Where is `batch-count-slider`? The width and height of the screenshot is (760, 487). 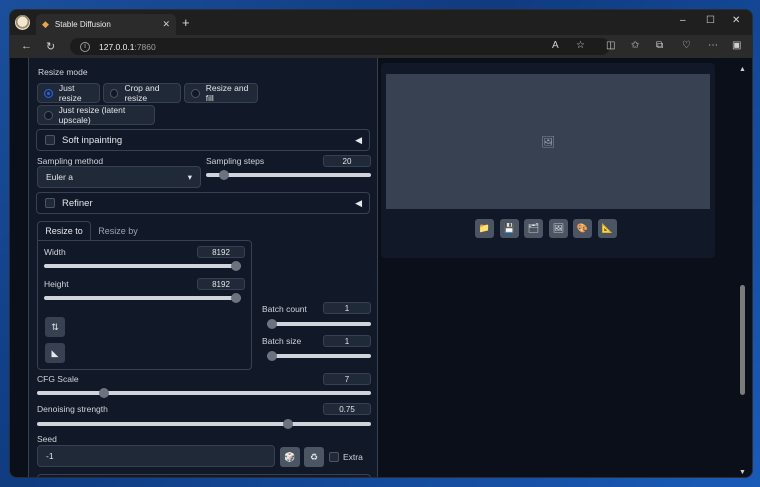 batch-count-slider is located at coordinates (319, 324).